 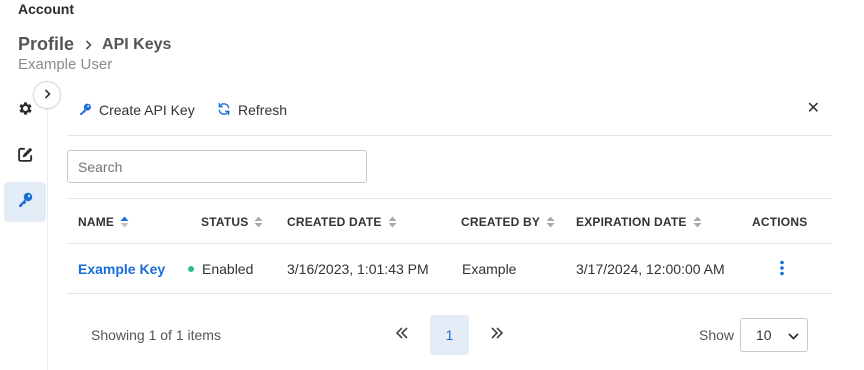 What do you see at coordinates (25, 111) in the screenshot?
I see `gear-icon` at bounding box center [25, 111].